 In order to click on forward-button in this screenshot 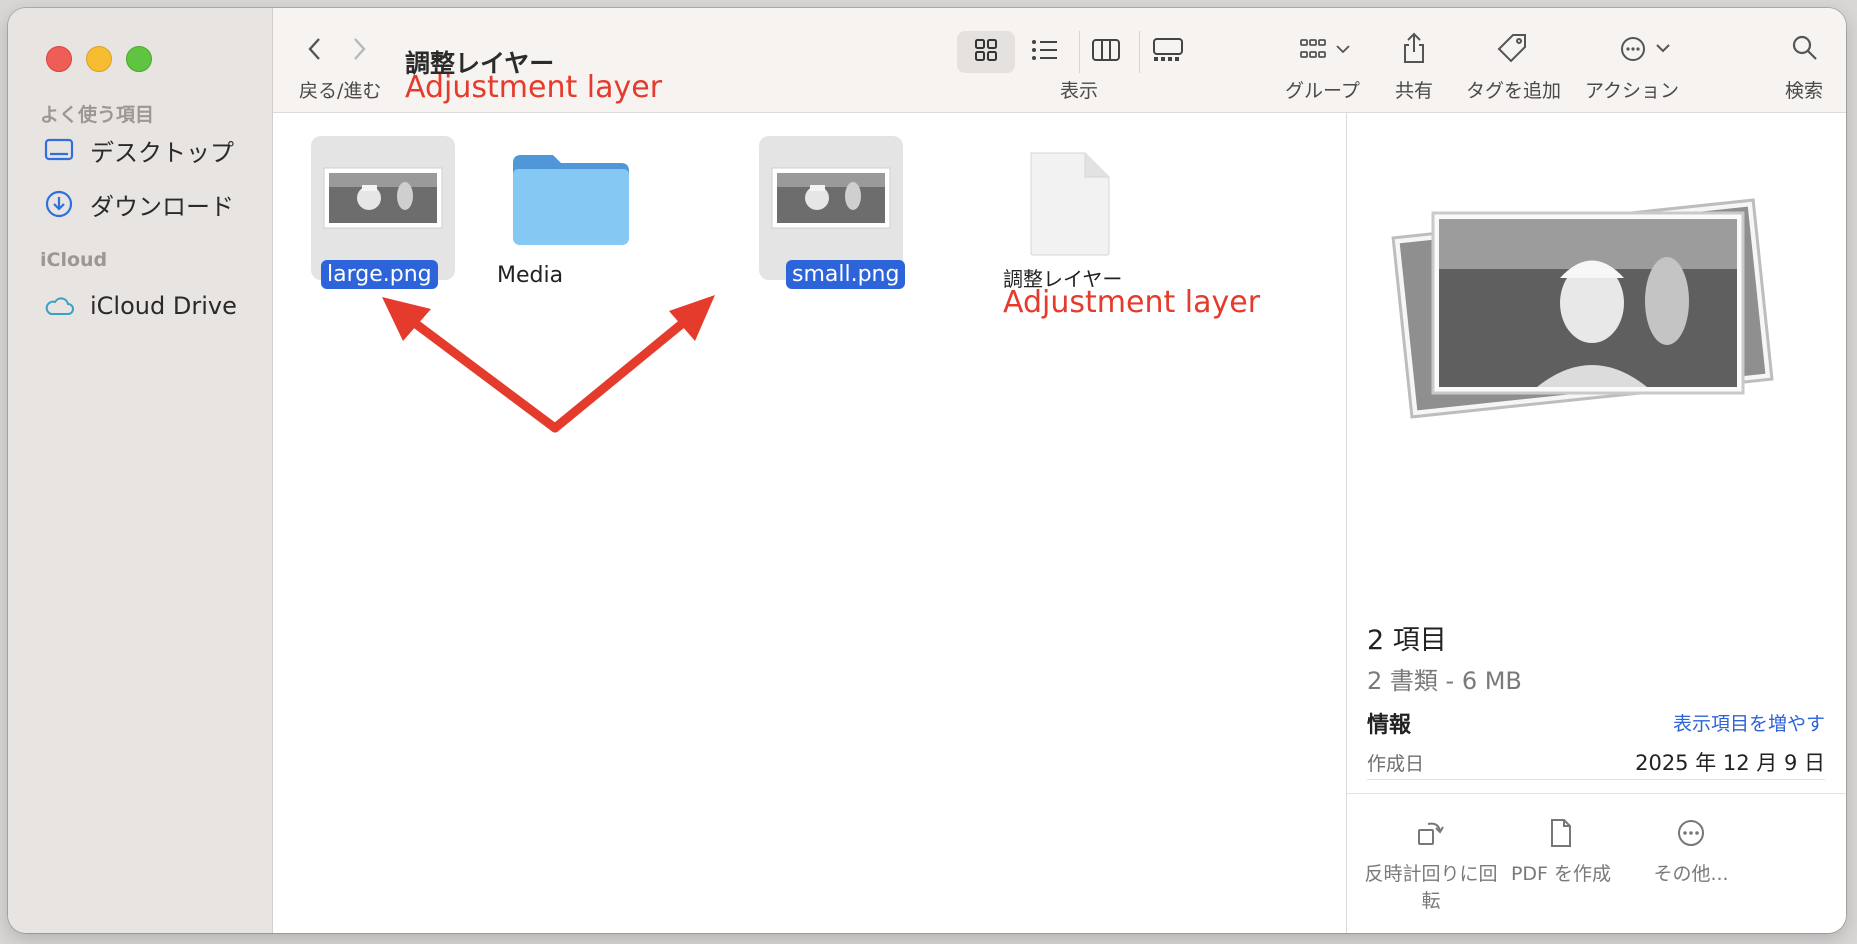, I will do `click(359, 51)`.